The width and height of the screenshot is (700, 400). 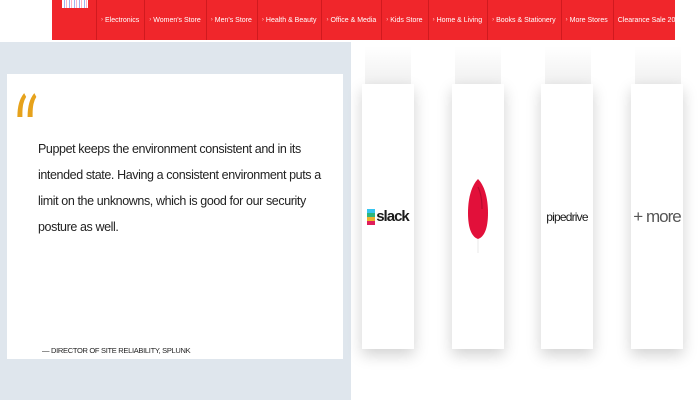 I want to click on logo-card-more: + more, so click(x=657, y=216).